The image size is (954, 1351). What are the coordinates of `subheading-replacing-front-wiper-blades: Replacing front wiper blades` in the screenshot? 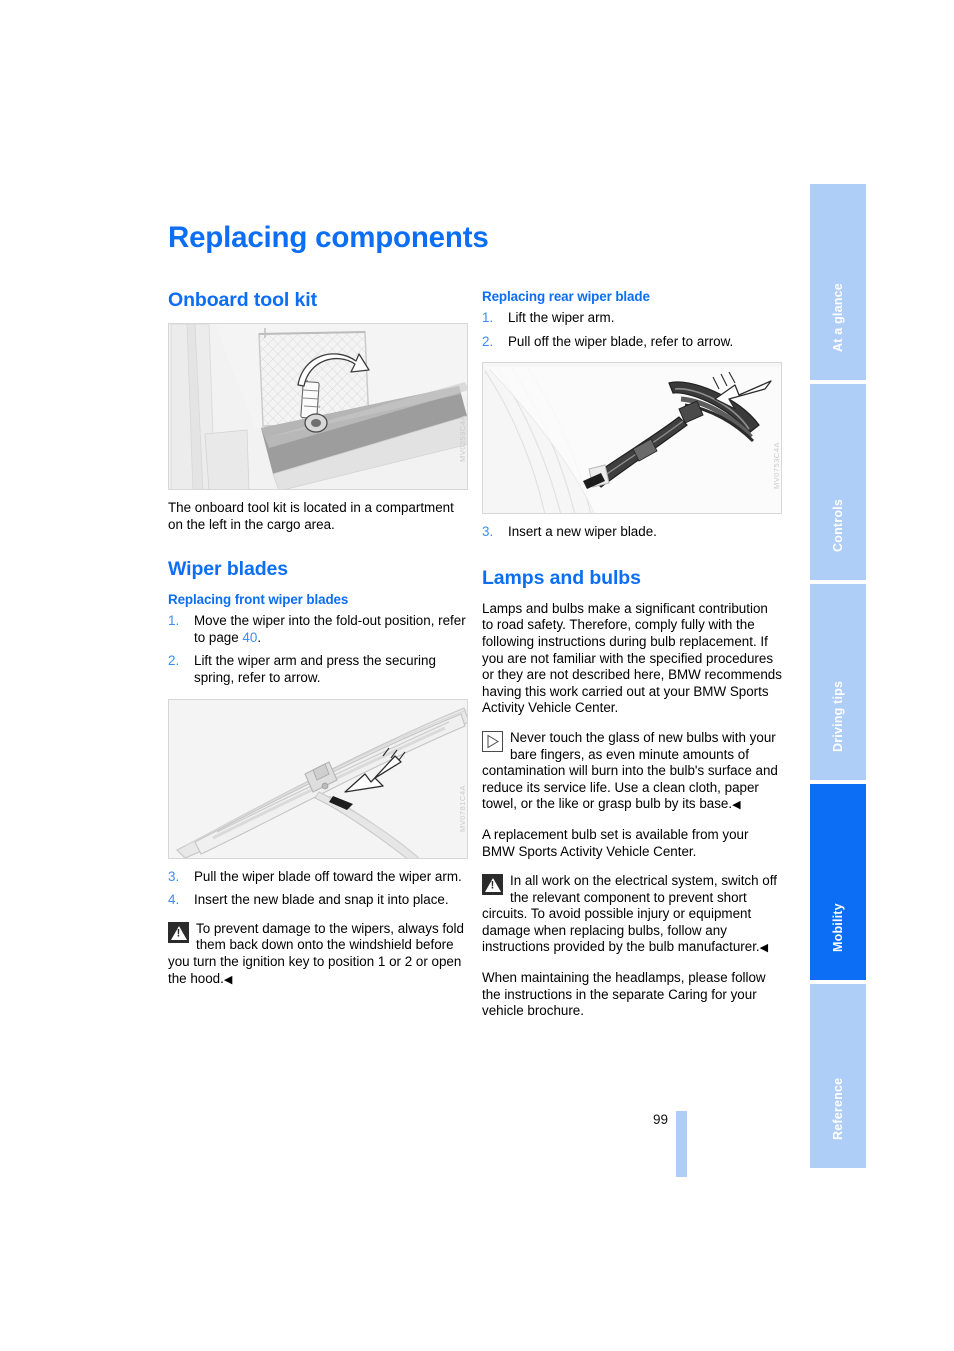 It's located at (258, 600).